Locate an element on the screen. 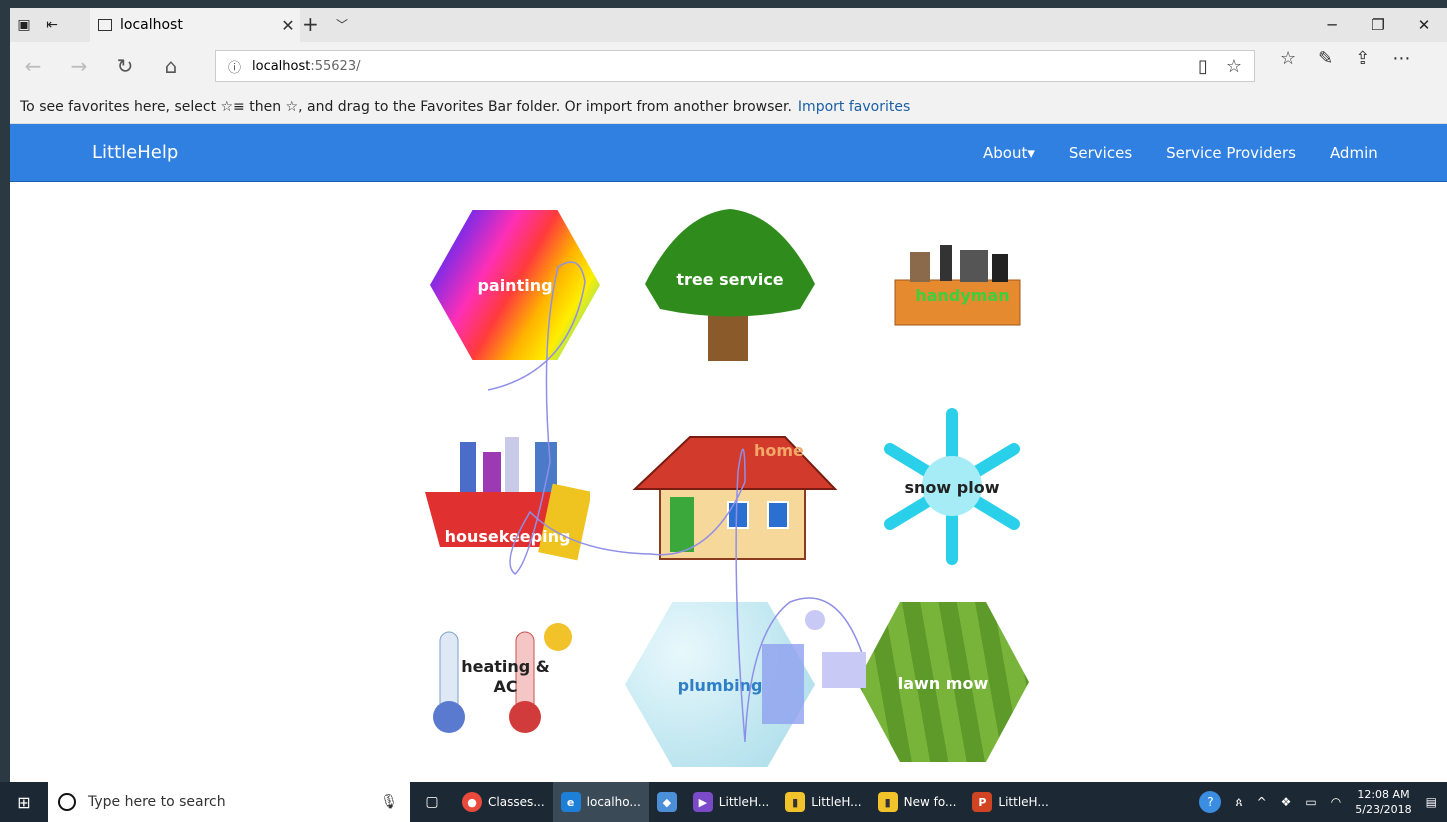  decor-windows-icon is located at coordinates (844, 670).